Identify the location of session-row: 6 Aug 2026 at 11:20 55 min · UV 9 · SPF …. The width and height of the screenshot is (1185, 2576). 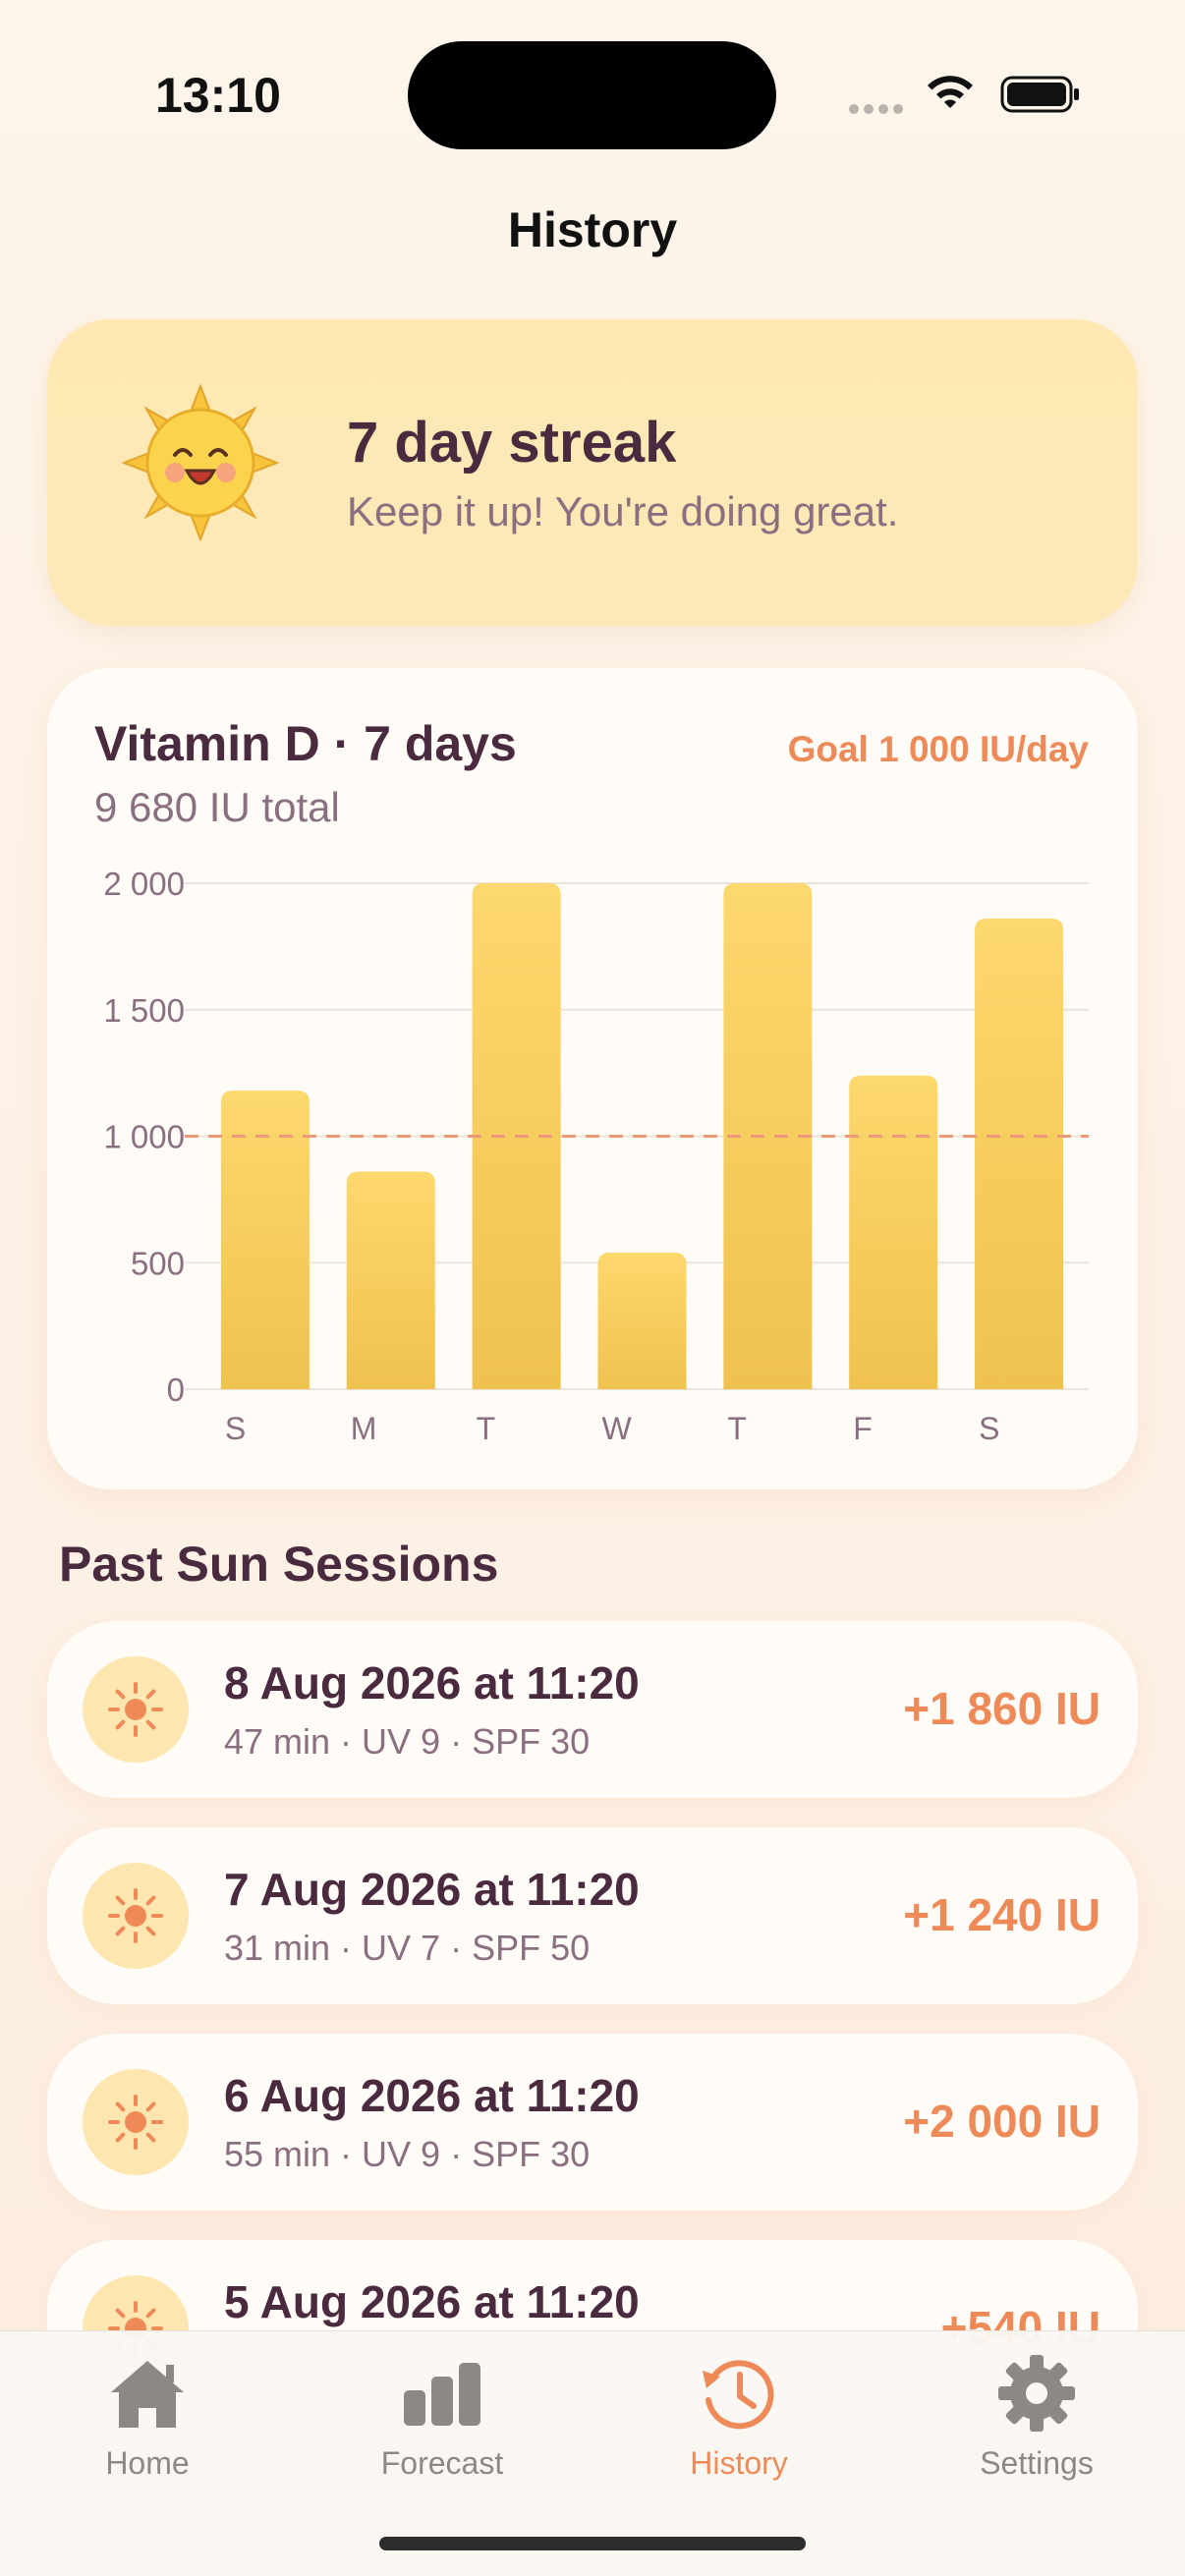
(592, 2122).